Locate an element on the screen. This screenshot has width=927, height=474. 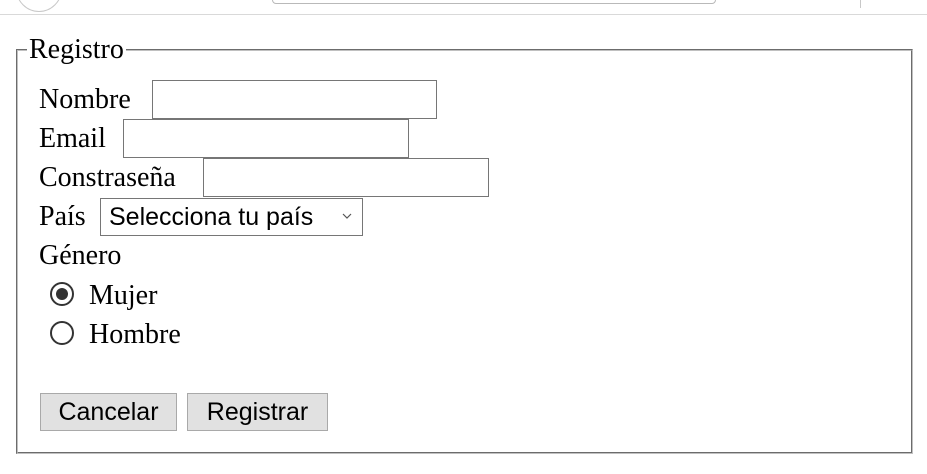
email-label: Email is located at coordinates (72, 138).